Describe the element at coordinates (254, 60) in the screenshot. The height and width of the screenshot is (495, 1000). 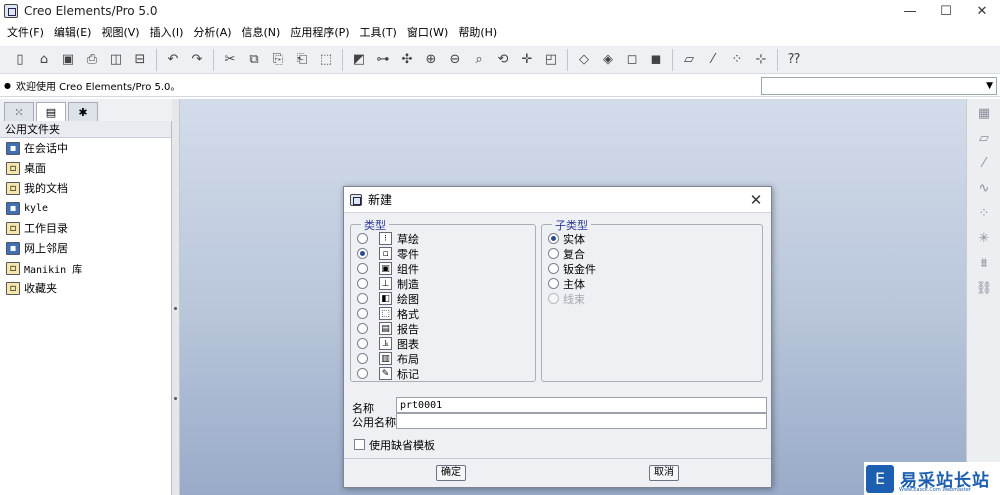
I see `copy-icon: ⧉` at that location.